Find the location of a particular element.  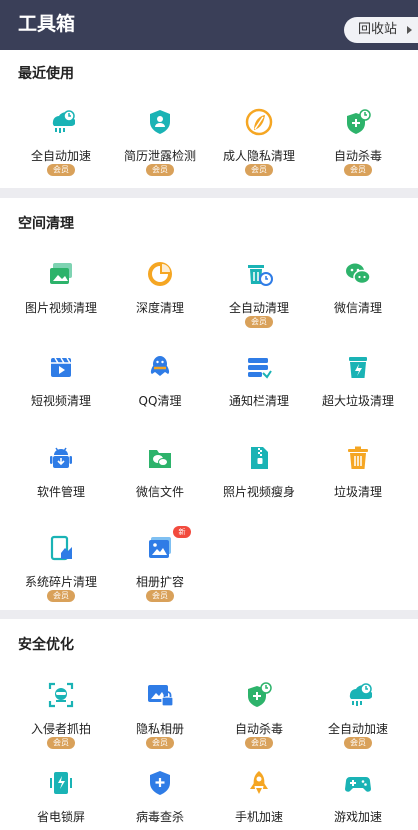

tool-label: 简历泄露检测 is located at coordinates (159, 156).